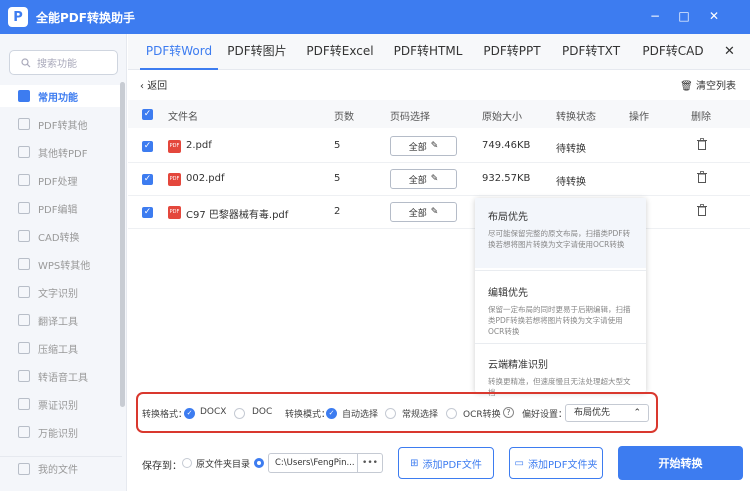 The height and width of the screenshot is (491, 750). What do you see at coordinates (24, 236) in the screenshot?
I see `cad-icon` at bounding box center [24, 236].